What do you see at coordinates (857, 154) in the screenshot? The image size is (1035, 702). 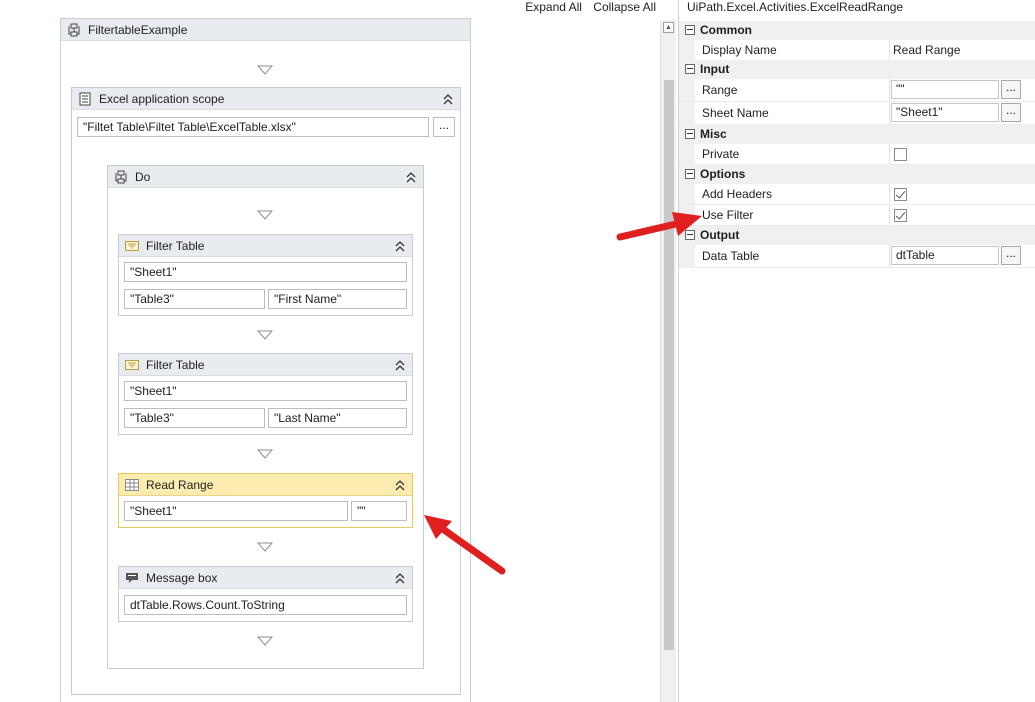 I see `property-row: Private` at bounding box center [857, 154].